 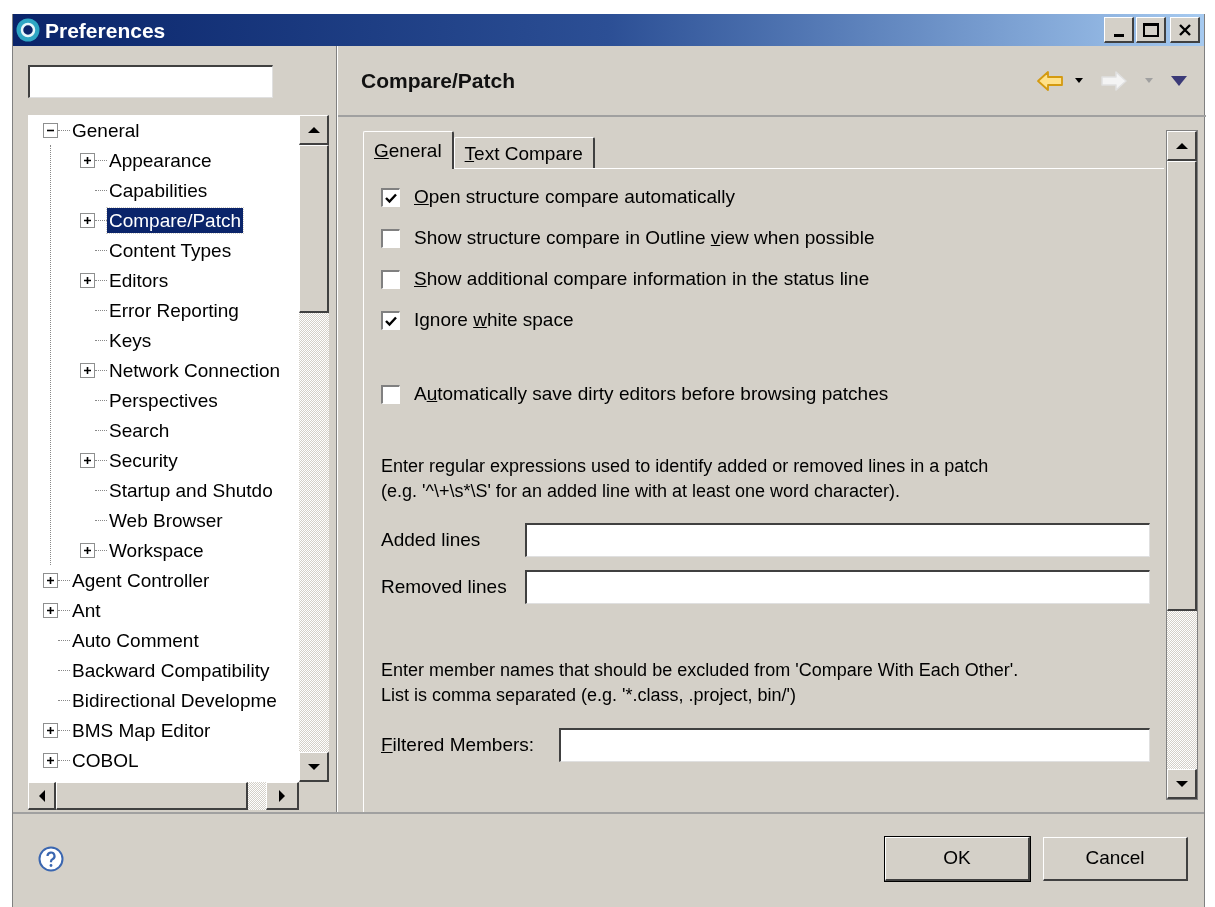 I want to click on caret-right-icon, so click(x=282, y=795).